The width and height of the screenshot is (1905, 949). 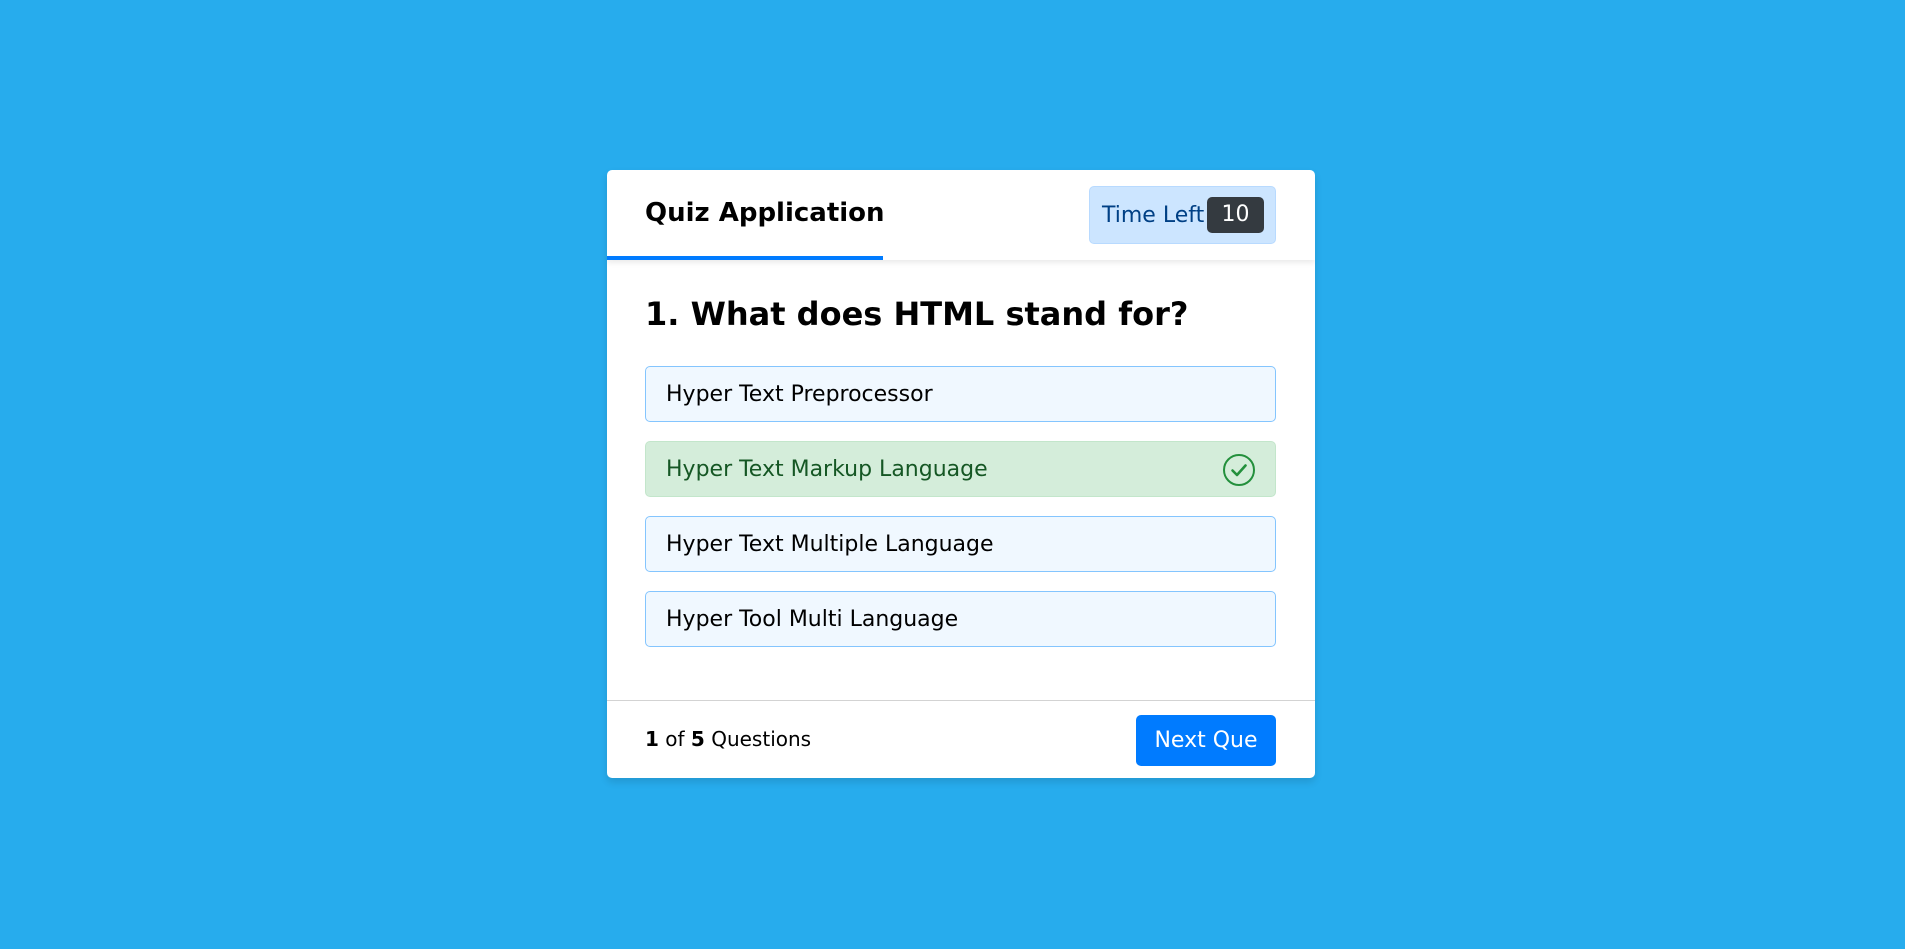 I want to click on option-3: Hyper Text Multiple Language, so click(x=960, y=544).